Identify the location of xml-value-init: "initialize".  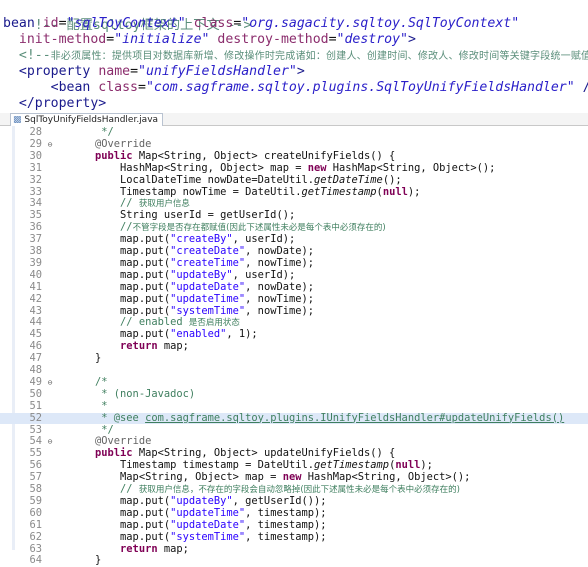
(162, 39).